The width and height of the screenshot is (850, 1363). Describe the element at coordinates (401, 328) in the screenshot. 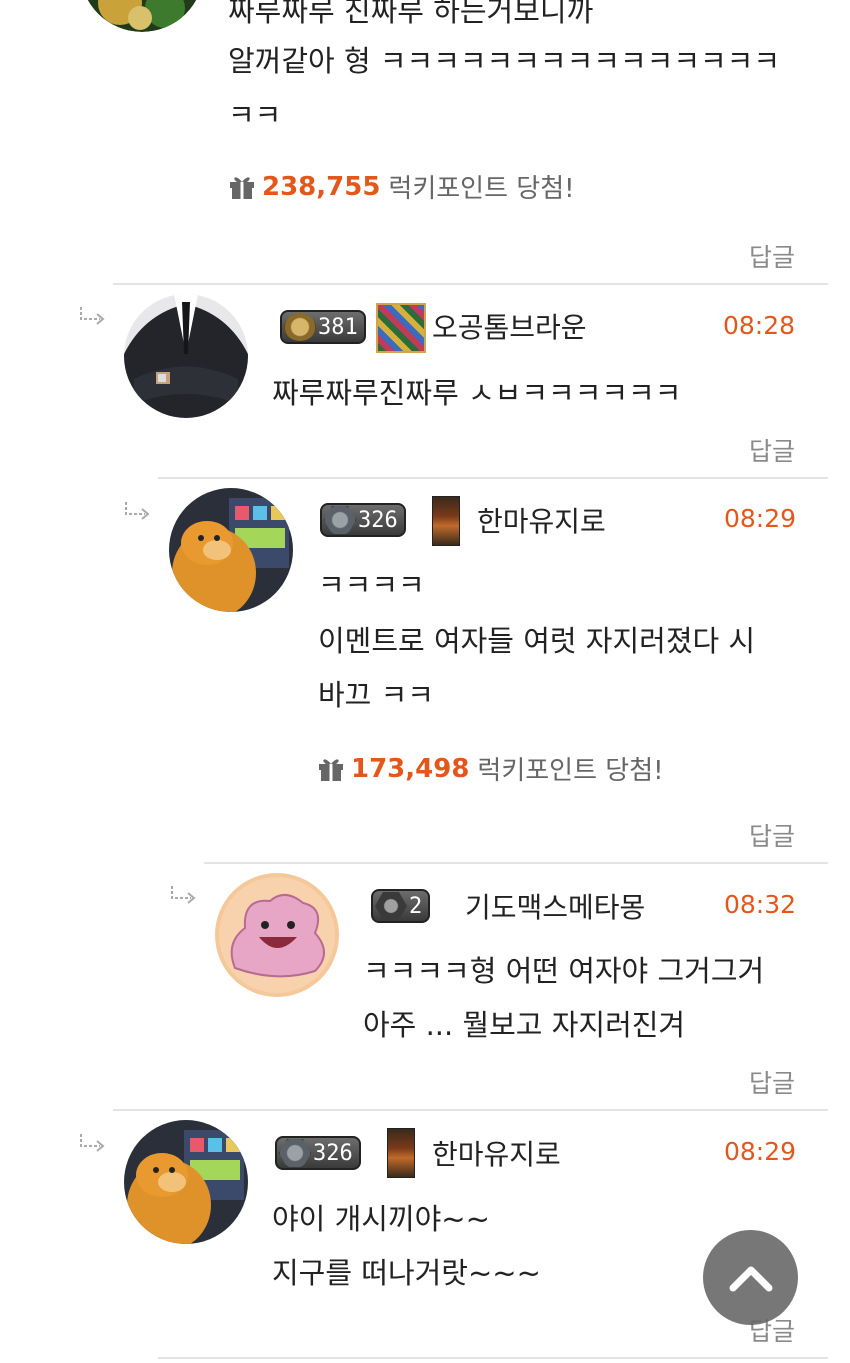

I see `game-badge-icon` at that location.